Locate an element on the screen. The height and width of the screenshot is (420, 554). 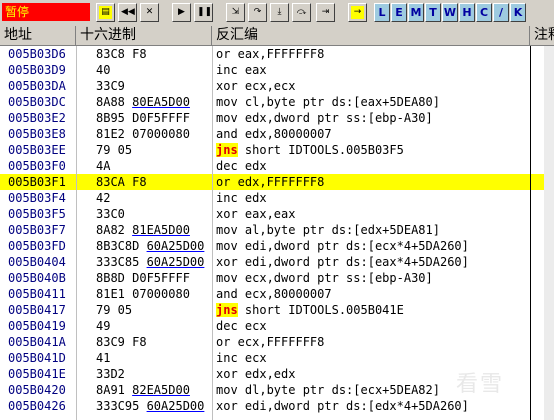
disassembly-cell: or eax,FFFFFFF8 is located at coordinates (270, 54).